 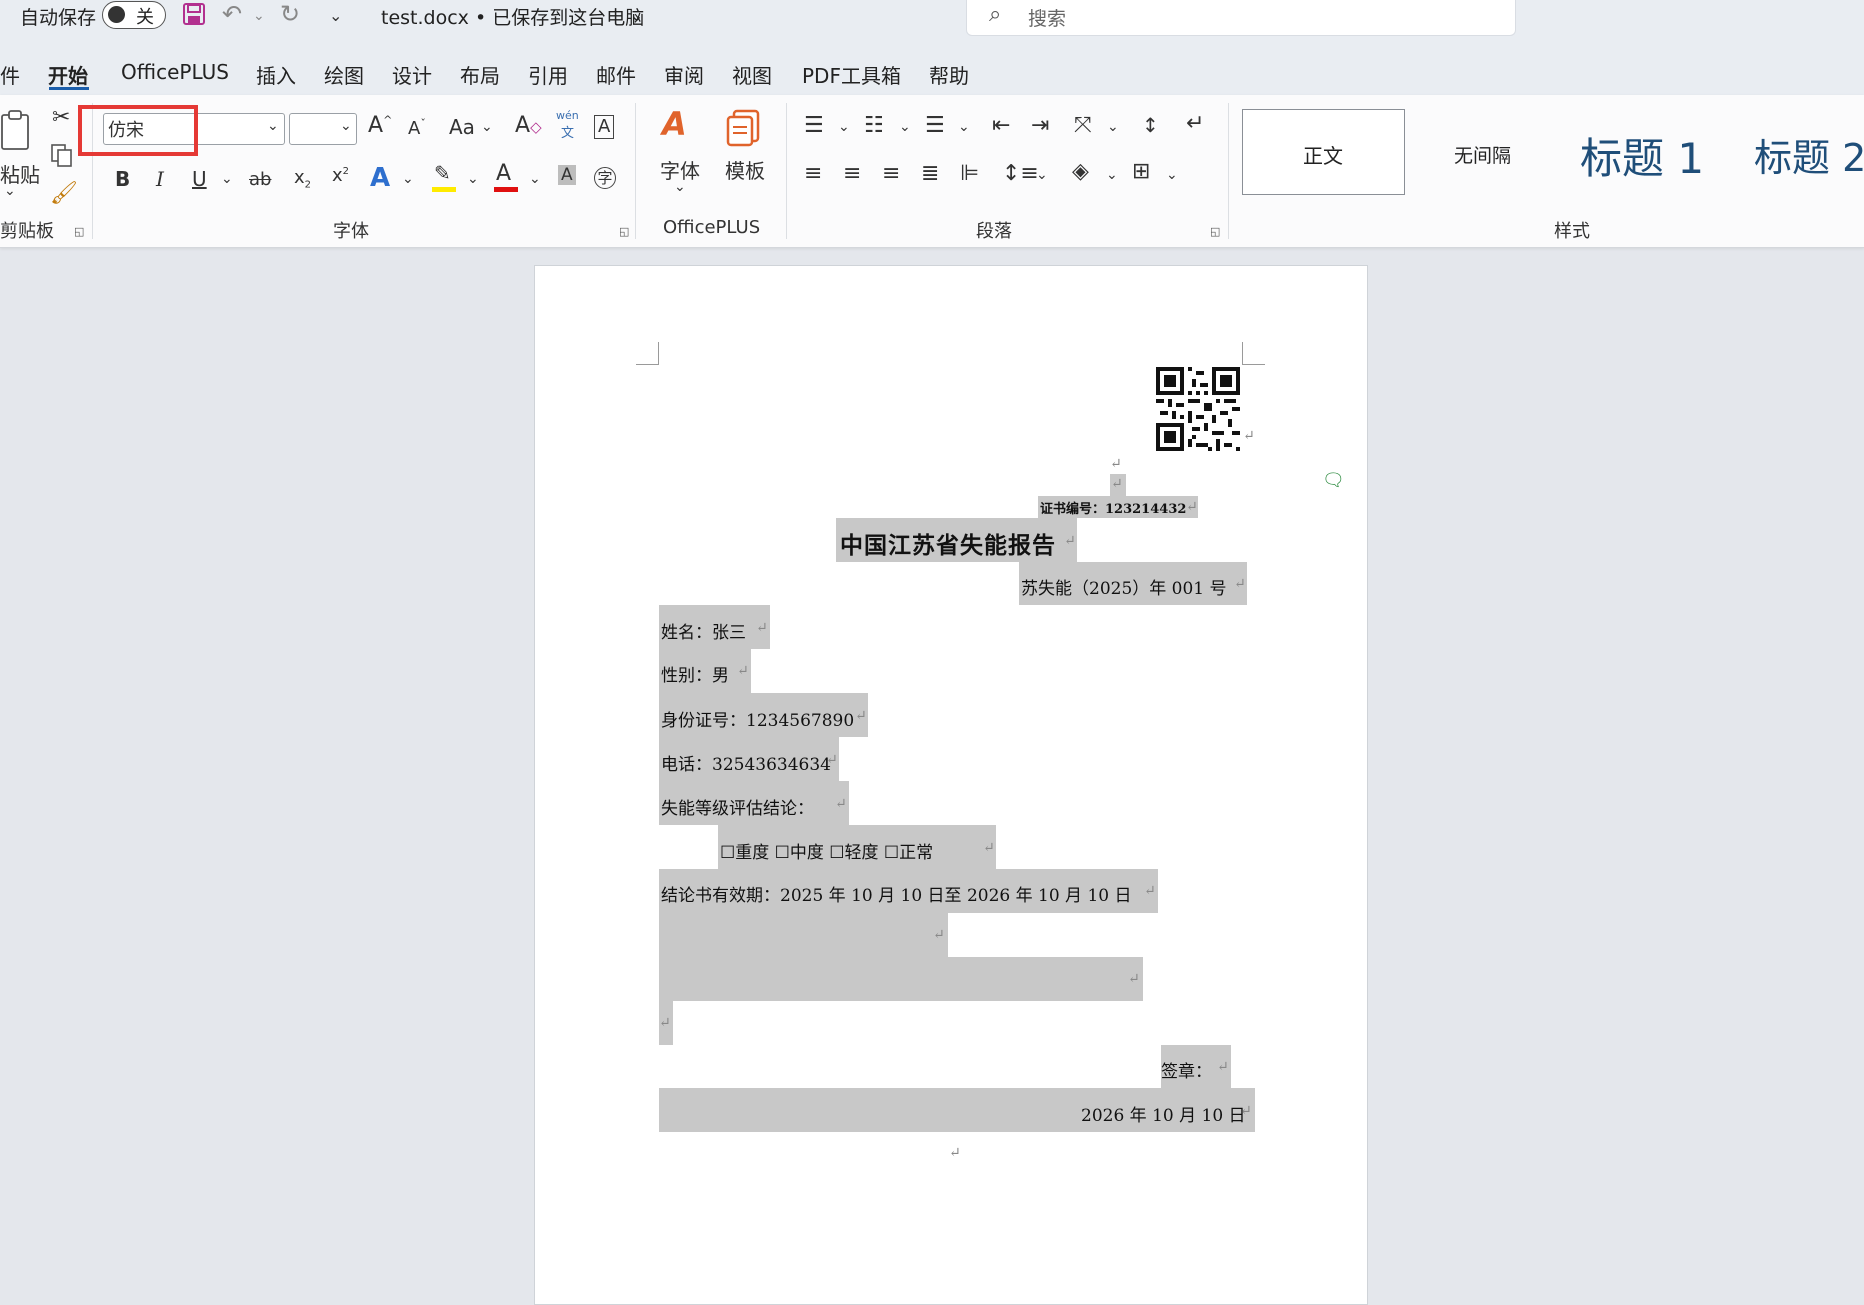 I want to click on undo-dropdown-icon: ⌄, so click(x=259, y=16).